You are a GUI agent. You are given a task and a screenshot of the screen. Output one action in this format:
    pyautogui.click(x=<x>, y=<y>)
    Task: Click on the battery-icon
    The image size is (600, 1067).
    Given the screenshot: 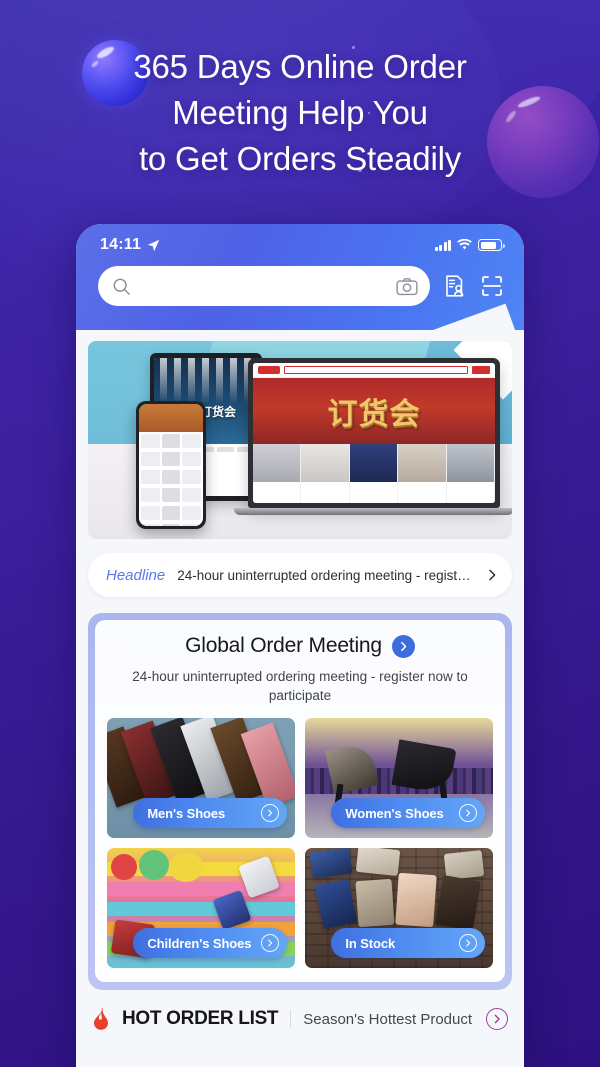 What is the action you would take?
    pyautogui.click(x=491, y=245)
    